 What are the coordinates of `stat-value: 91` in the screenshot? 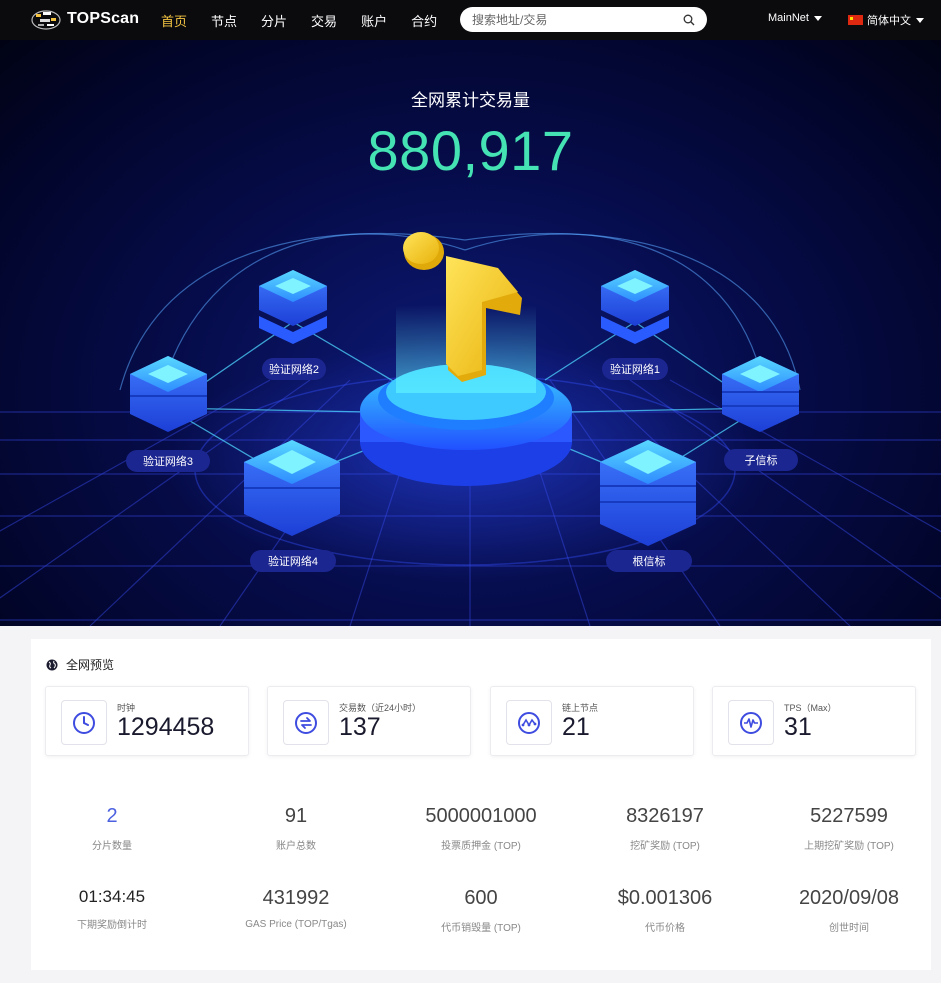 It's located at (296, 816).